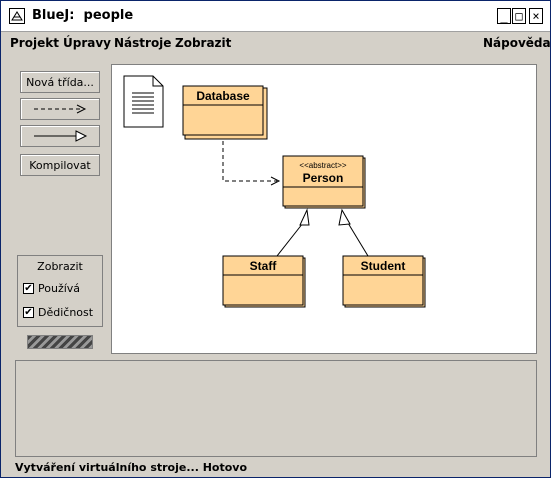 This screenshot has width=551, height=478. Describe the element at coordinates (353, 232) in the screenshot. I see `inheritance-arrow-student-person` at that location.